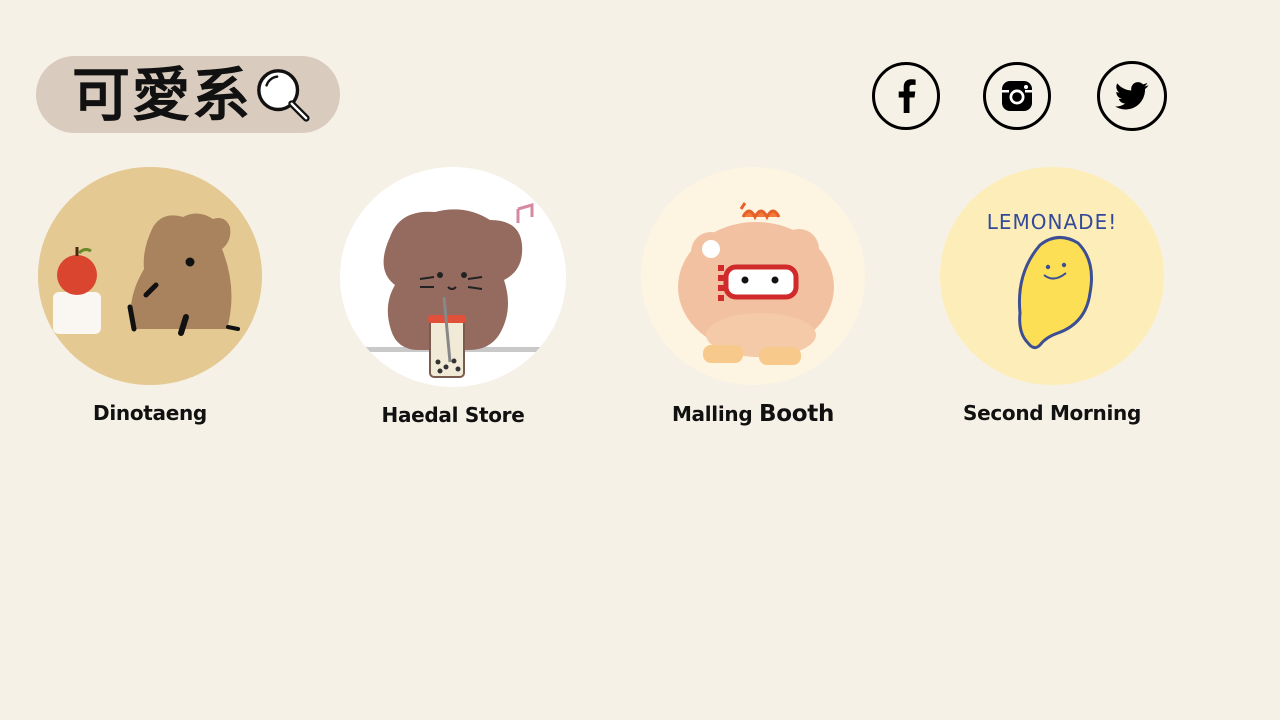  Describe the element at coordinates (712, 414) in the screenshot. I see `store-name-part1: Malling` at that location.